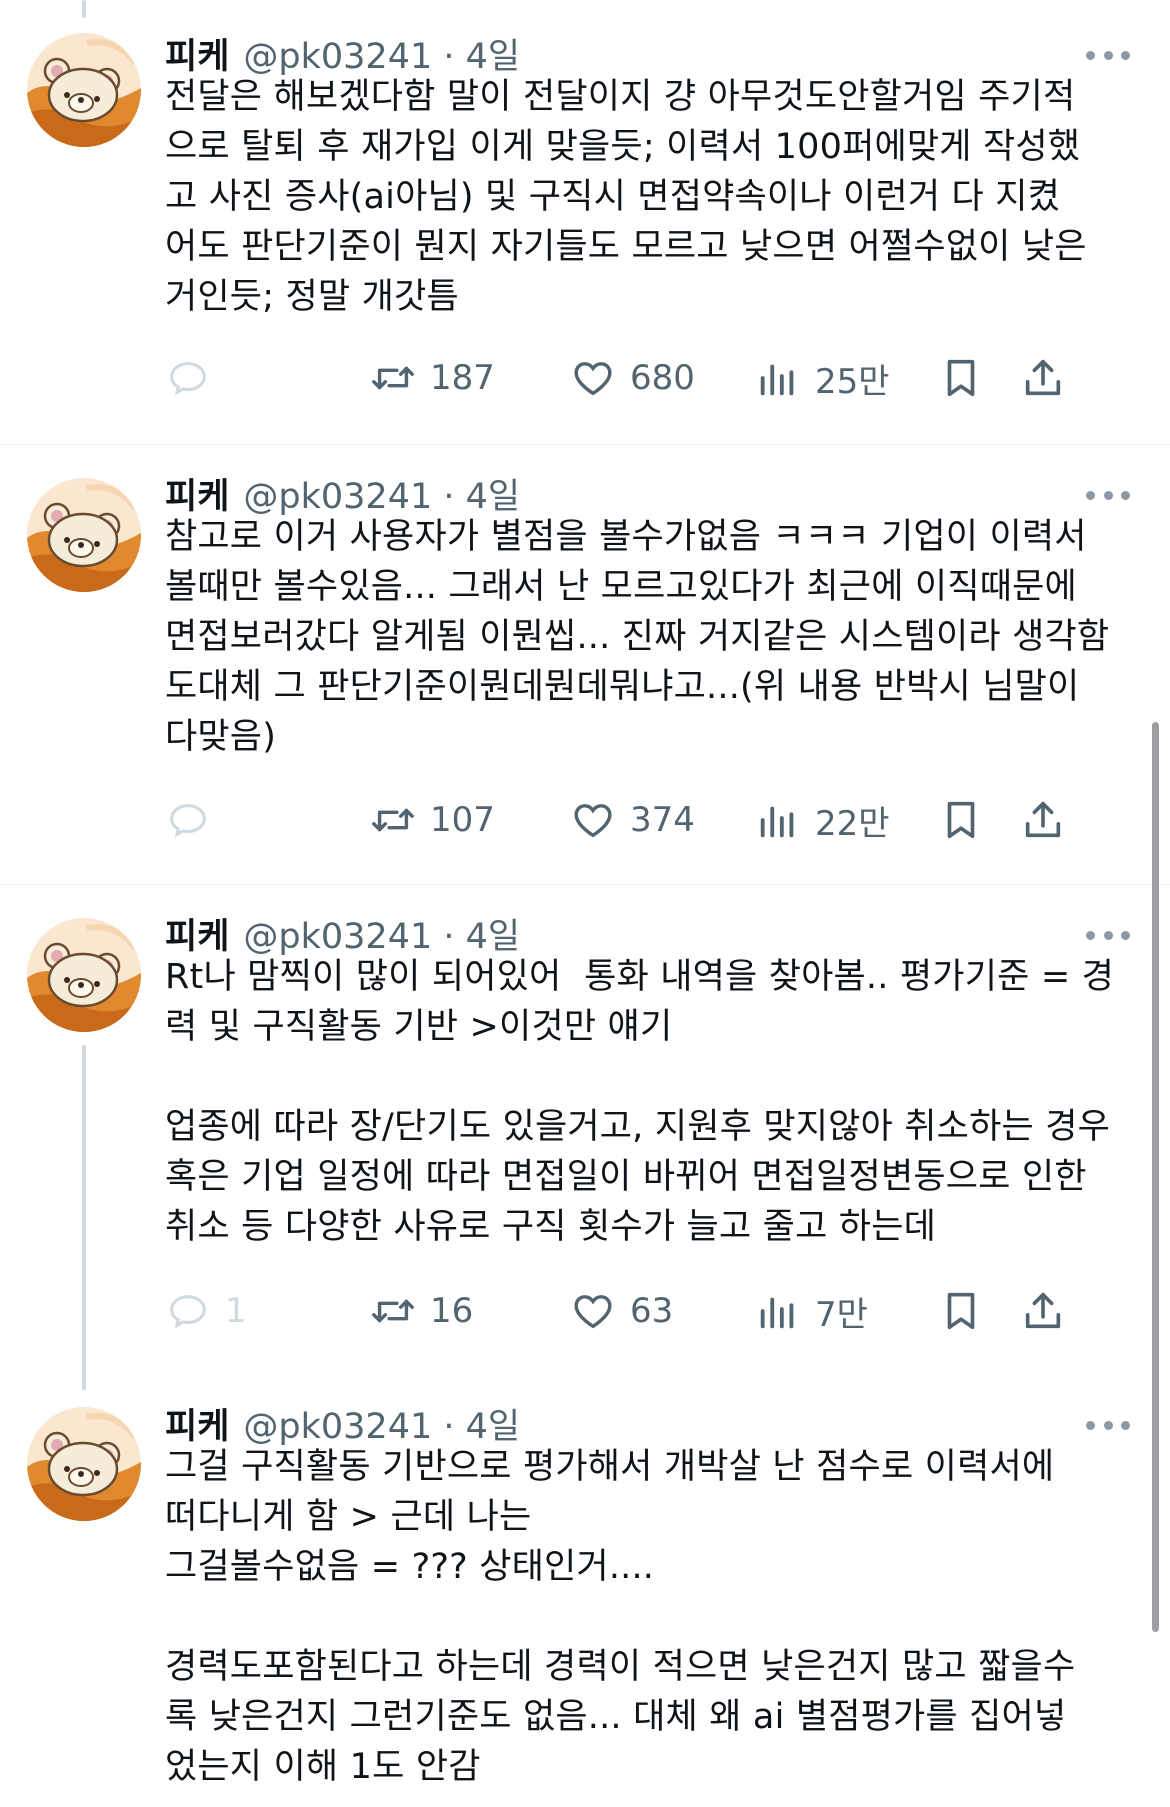 The image size is (1170, 1807). I want to click on view-count: 25만, so click(852, 381).